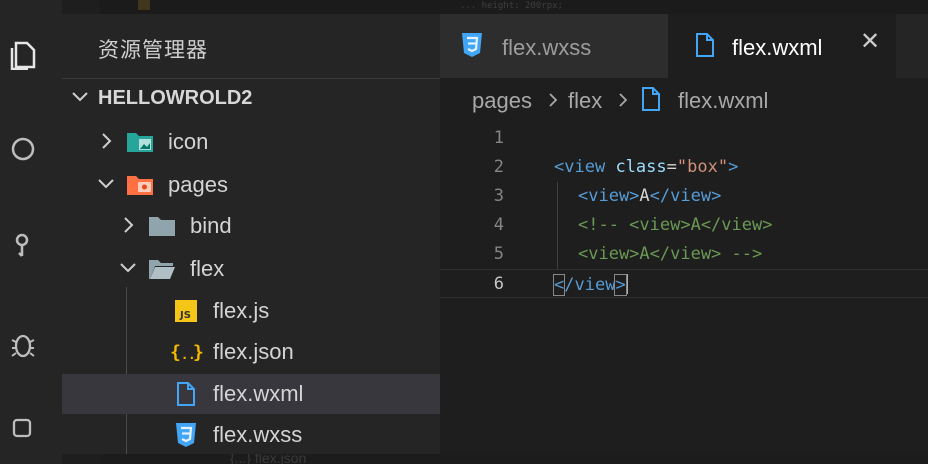 The image size is (928, 464). What do you see at coordinates (23, 429) in the screenshot?
I see `extensions-icon` at bounding box center [23, 429].